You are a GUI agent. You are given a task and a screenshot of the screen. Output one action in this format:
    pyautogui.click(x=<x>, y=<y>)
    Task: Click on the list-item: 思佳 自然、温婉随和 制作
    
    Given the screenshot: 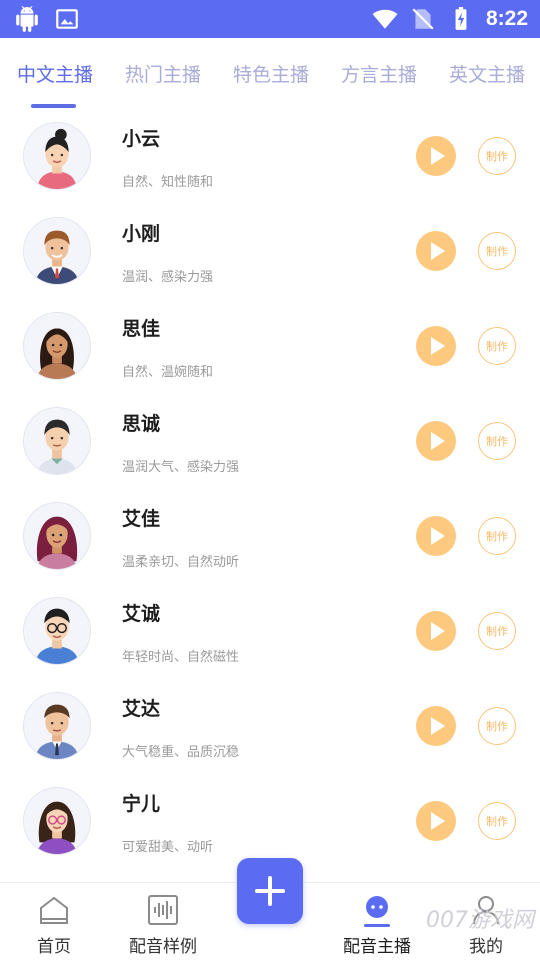 What is the action you would take?
    pyautogui.click(x=270, y=347)
    